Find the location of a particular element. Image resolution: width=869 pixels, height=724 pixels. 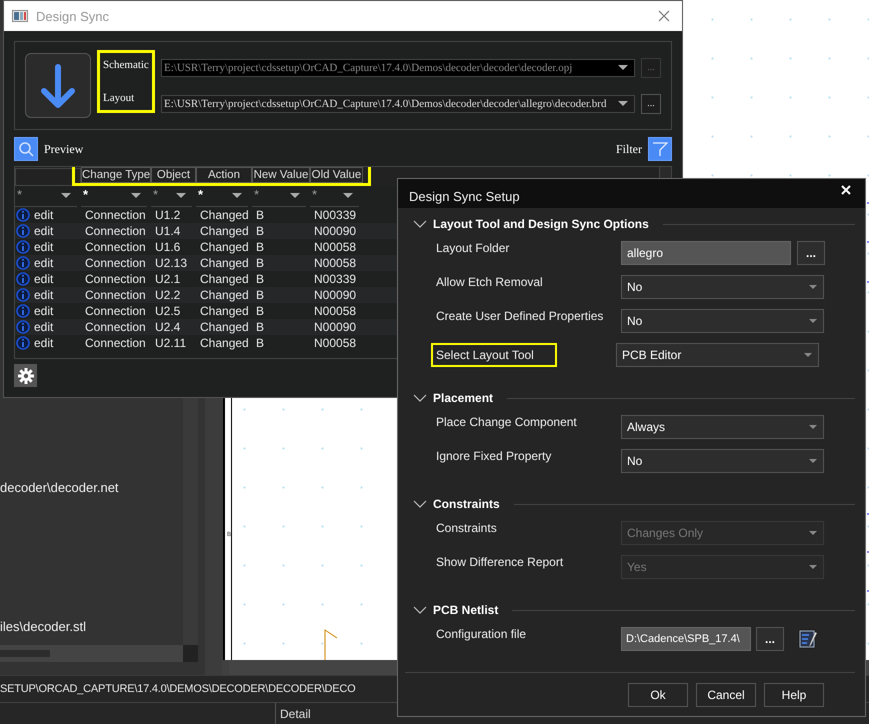

preview-label: Preview is located at coordinates (64, 149).